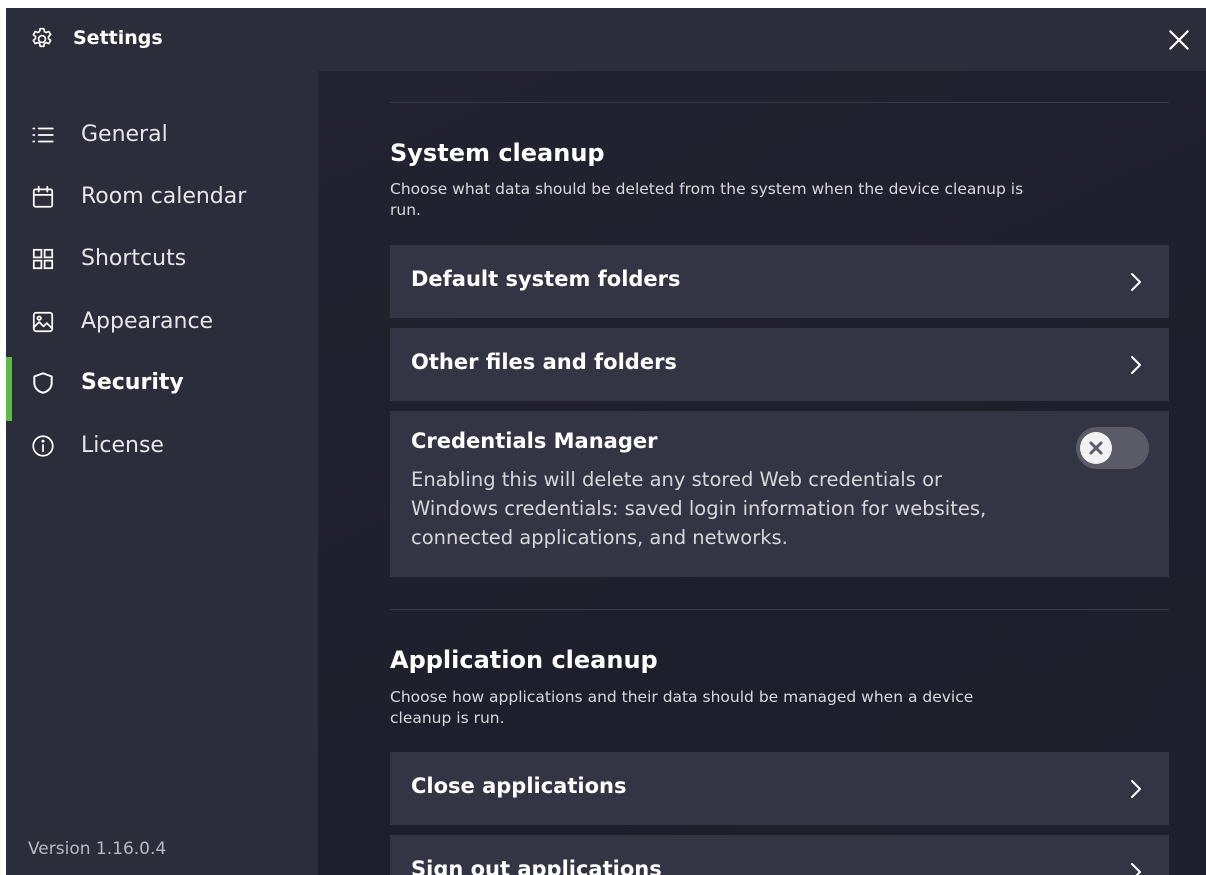  What do you see at coordinates (497, 153) in the screenshot?
I see `system-cleanup-title: System cleanup` at bounding box center [497, 153].